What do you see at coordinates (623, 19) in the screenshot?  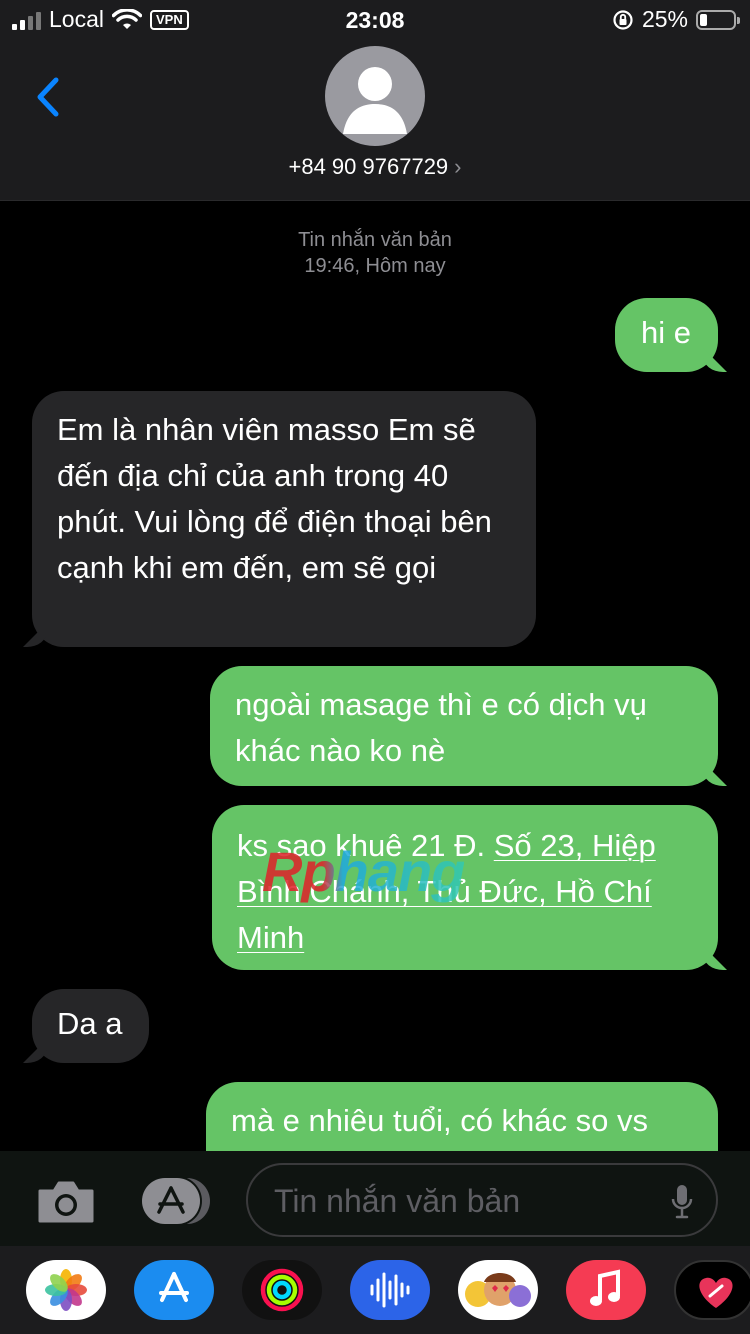 I see `orientation-lock-icon` at bounding box center [623, 19].